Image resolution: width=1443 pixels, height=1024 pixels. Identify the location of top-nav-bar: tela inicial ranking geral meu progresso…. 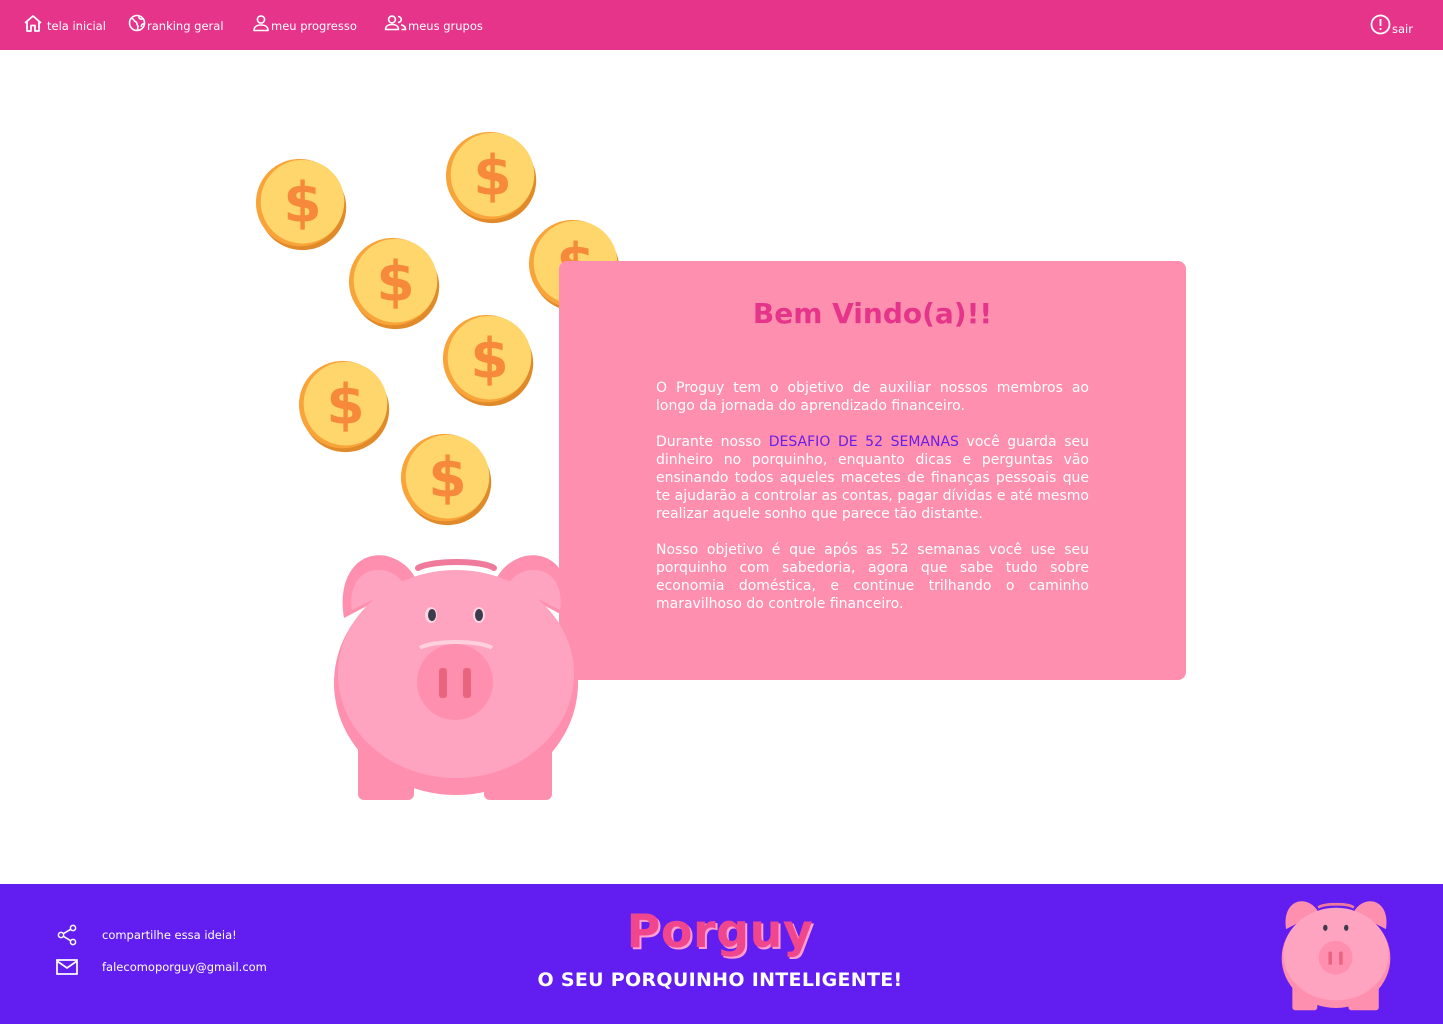
(721, 25).